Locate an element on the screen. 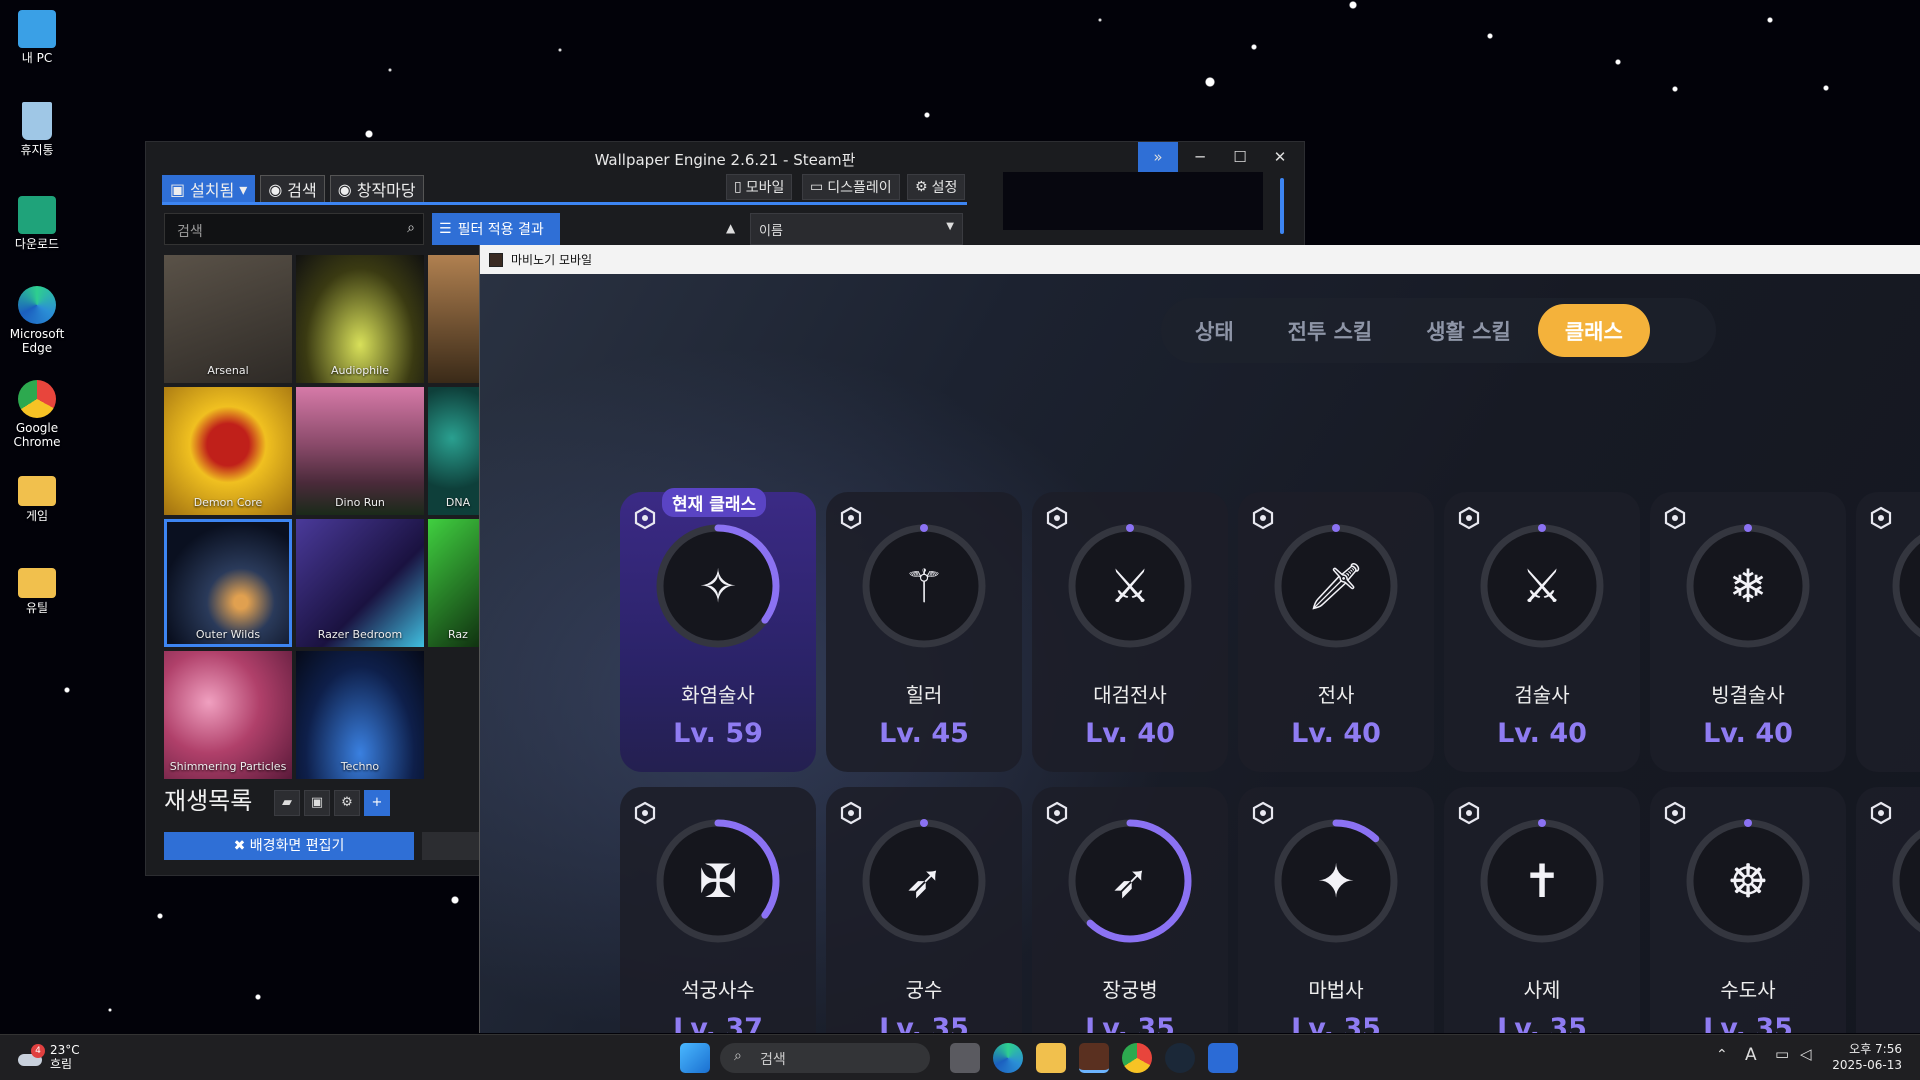 Image resolution: width=1920 pixels, height=1080 pixels. class-card: ⚔ 대검전사 Lv. 40 is located at coordinates (1130, 632).